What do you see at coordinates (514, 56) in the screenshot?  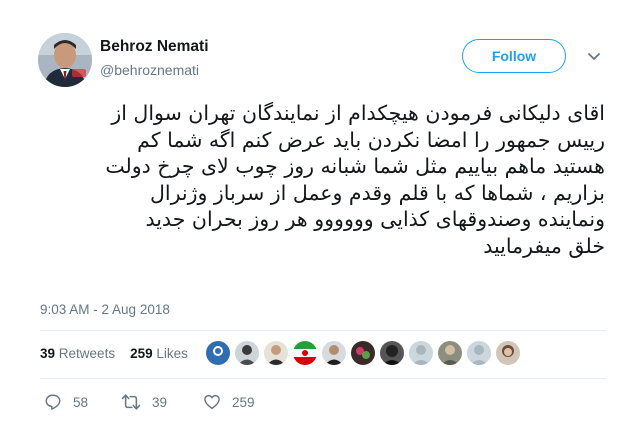 I see `follow-button: Follow` at bounding box center [514, 56].